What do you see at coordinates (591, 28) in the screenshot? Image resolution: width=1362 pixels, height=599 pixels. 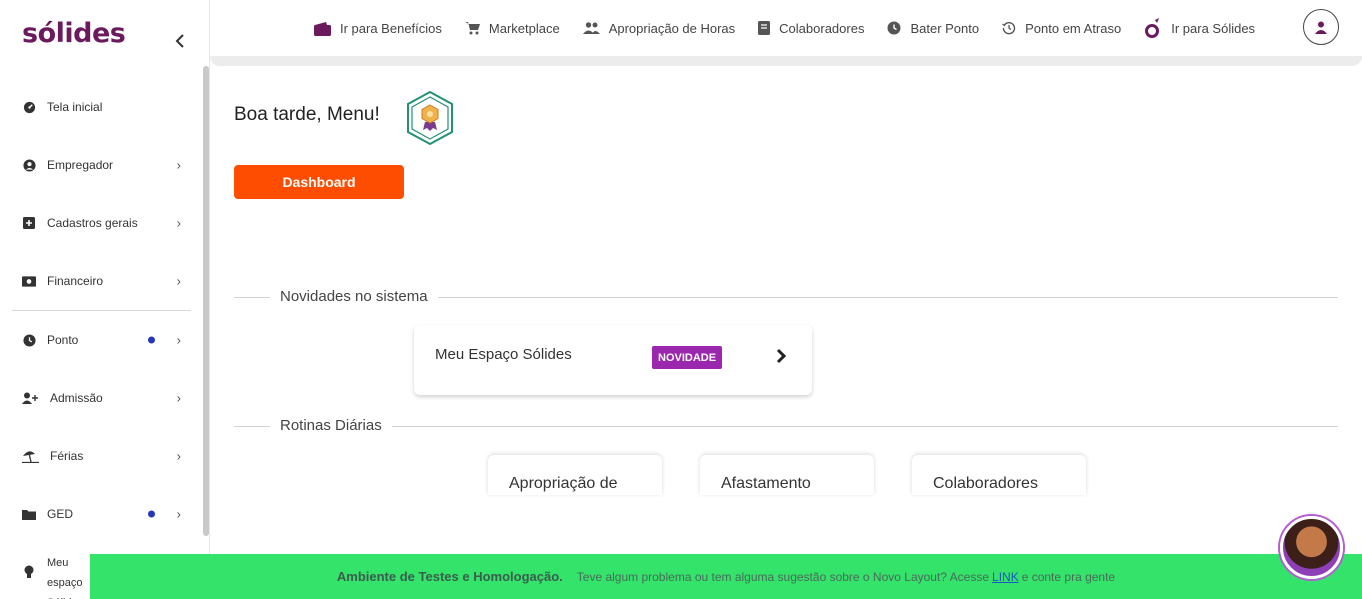 I see `people-icon` at bounding box center [591, 28].